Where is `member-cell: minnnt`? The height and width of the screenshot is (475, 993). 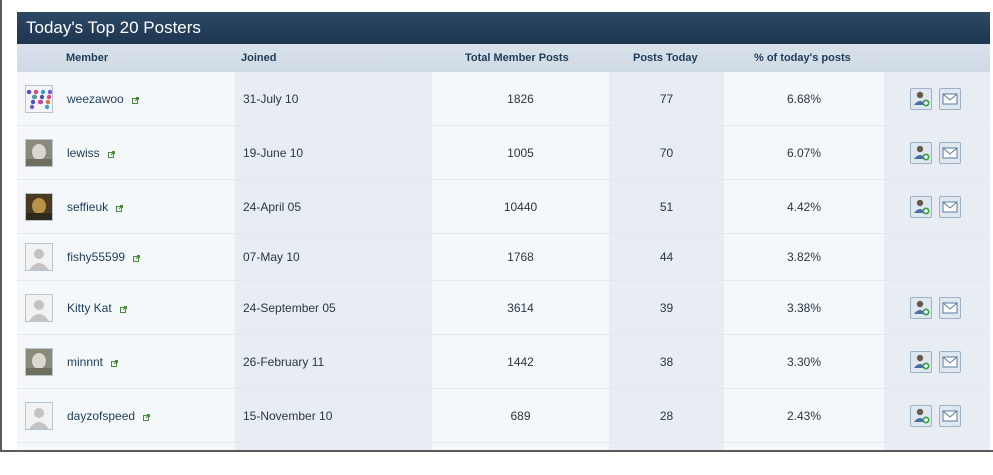
member-cell: minnnt is located at coordinates (126, 361).